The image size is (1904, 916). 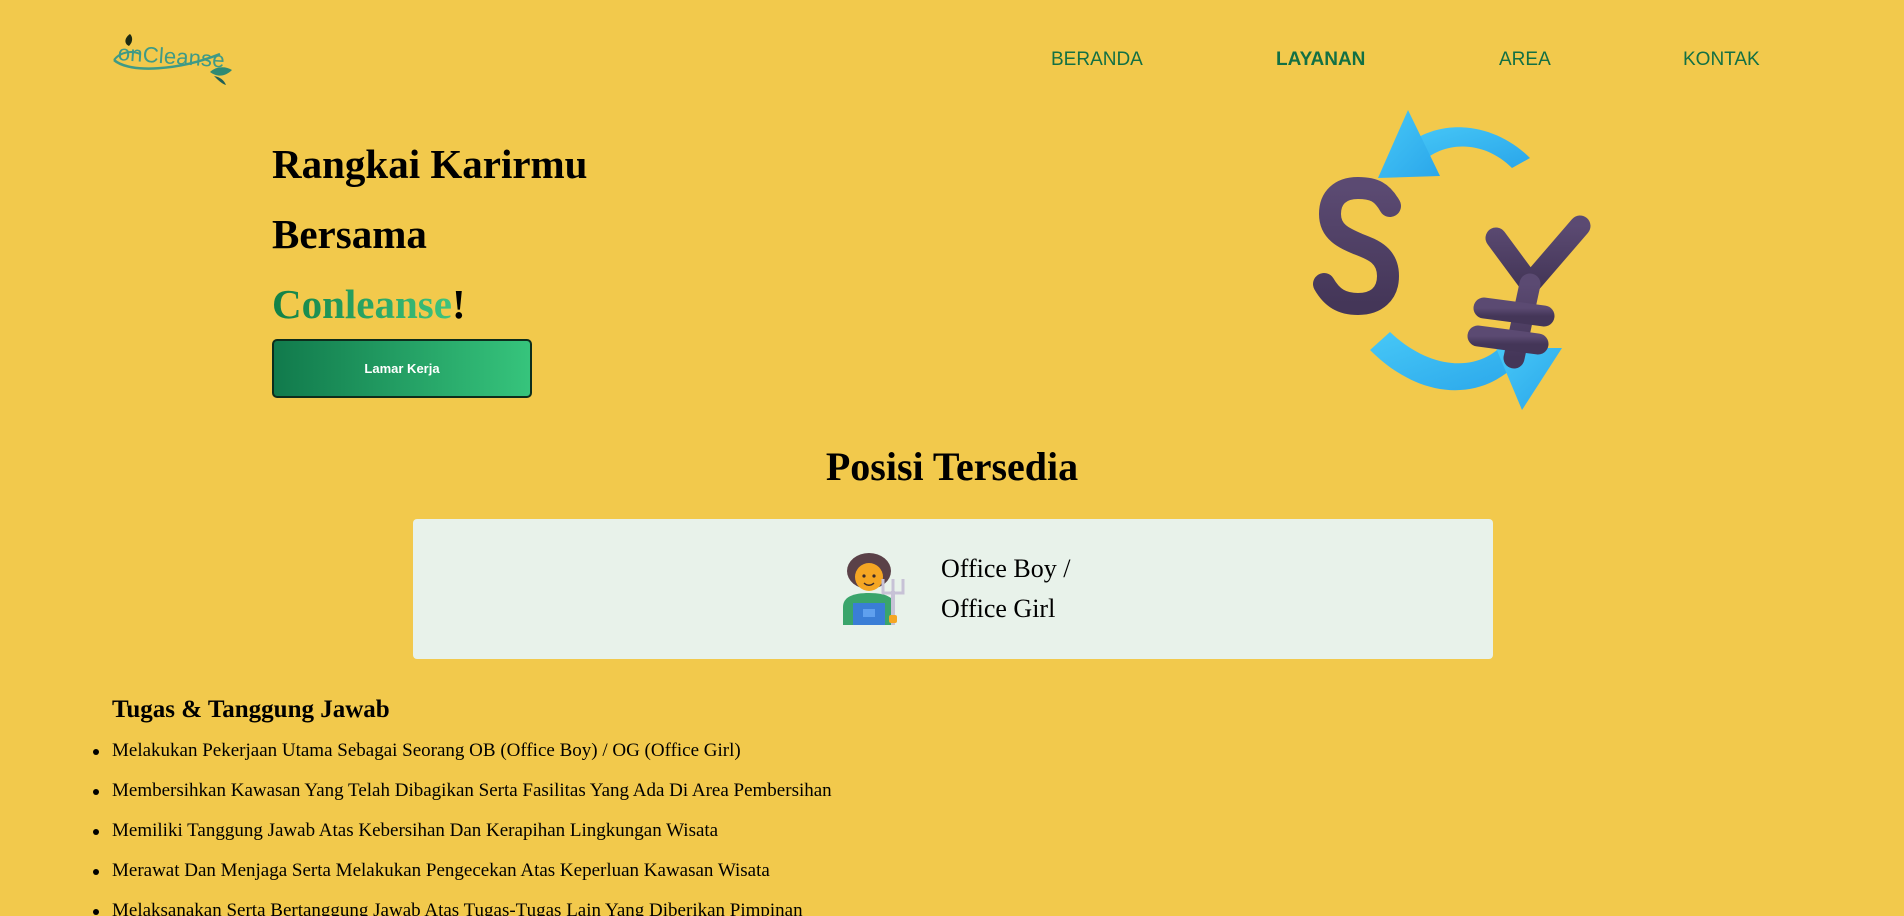 I want to click on nav-area: AREA, so click(x=1525, y=60).